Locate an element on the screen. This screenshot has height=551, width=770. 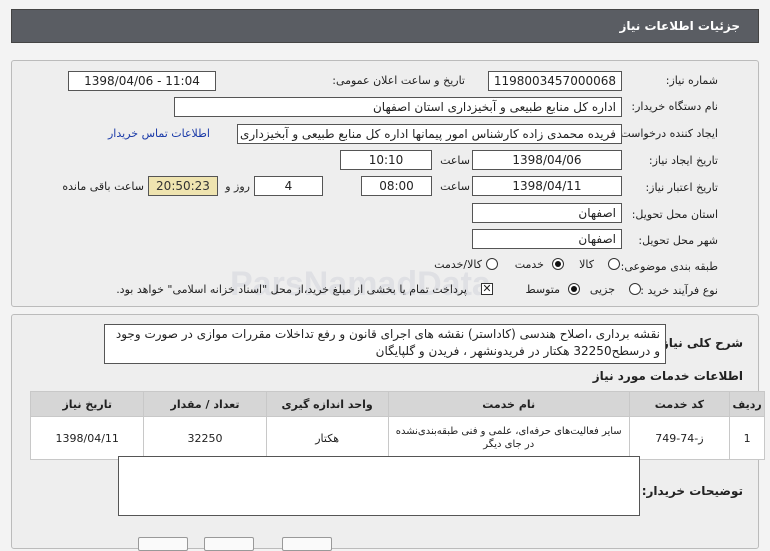
description-label: شرح کلی نیاز: is located at coordinates (700, 343).